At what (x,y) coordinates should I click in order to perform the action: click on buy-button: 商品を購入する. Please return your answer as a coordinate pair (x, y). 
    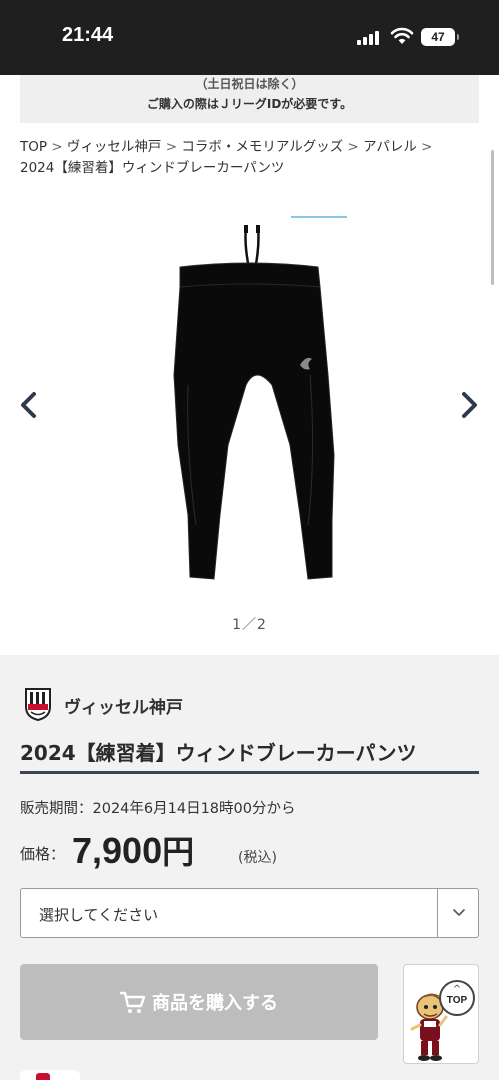
    Looking at the image, I should click on (199, 1002).